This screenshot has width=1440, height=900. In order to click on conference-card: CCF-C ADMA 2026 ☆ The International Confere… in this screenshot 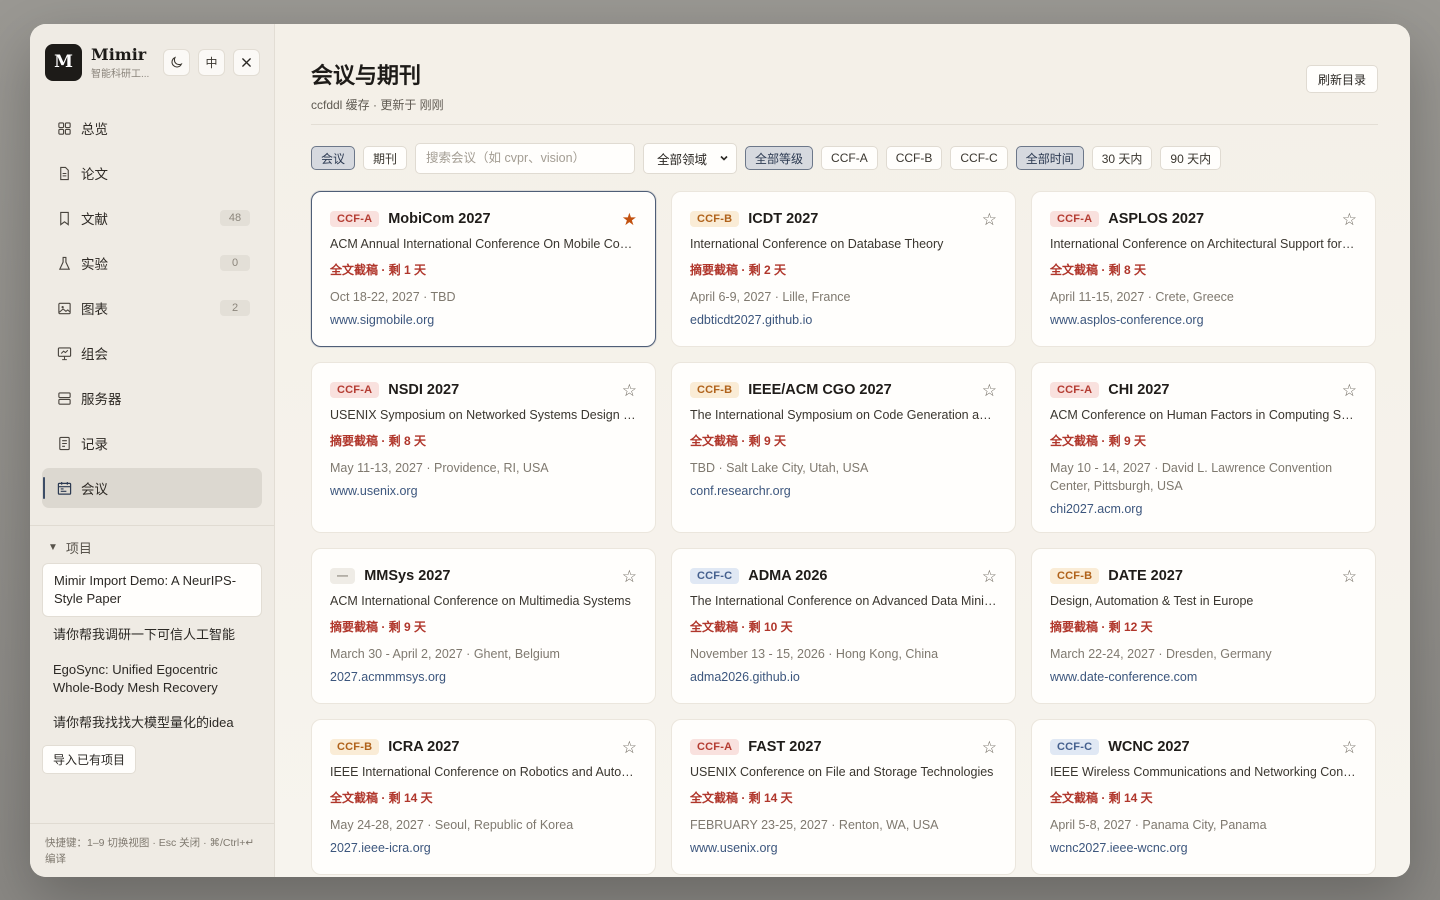, I will do `click(843, 626)`.